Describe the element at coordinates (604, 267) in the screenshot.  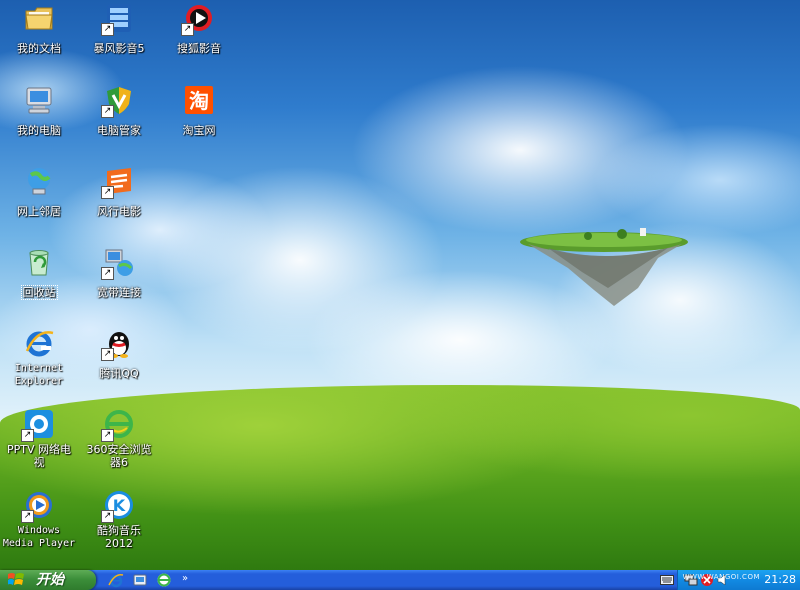
I see `floating-island-image` at that location.